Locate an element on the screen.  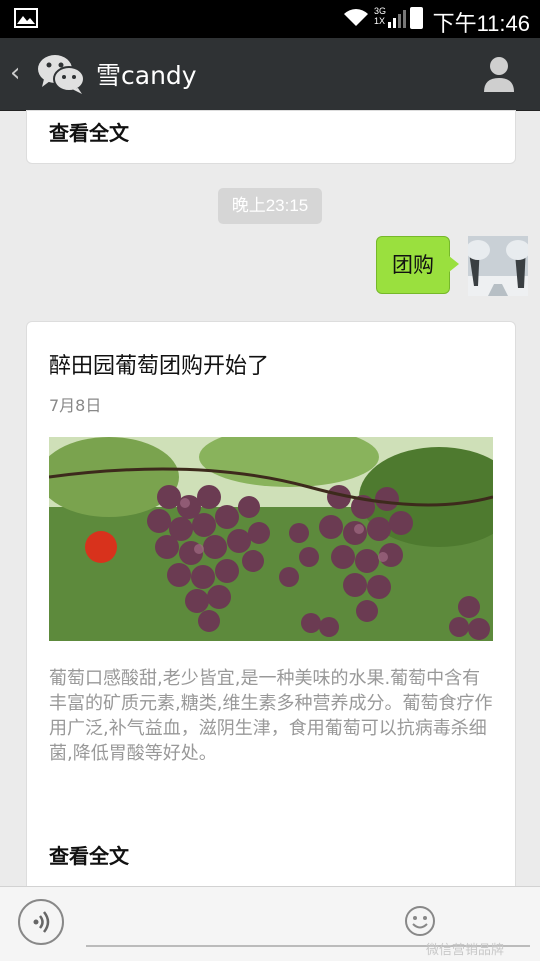
voice-input-button is located at coordinates (41, 922).